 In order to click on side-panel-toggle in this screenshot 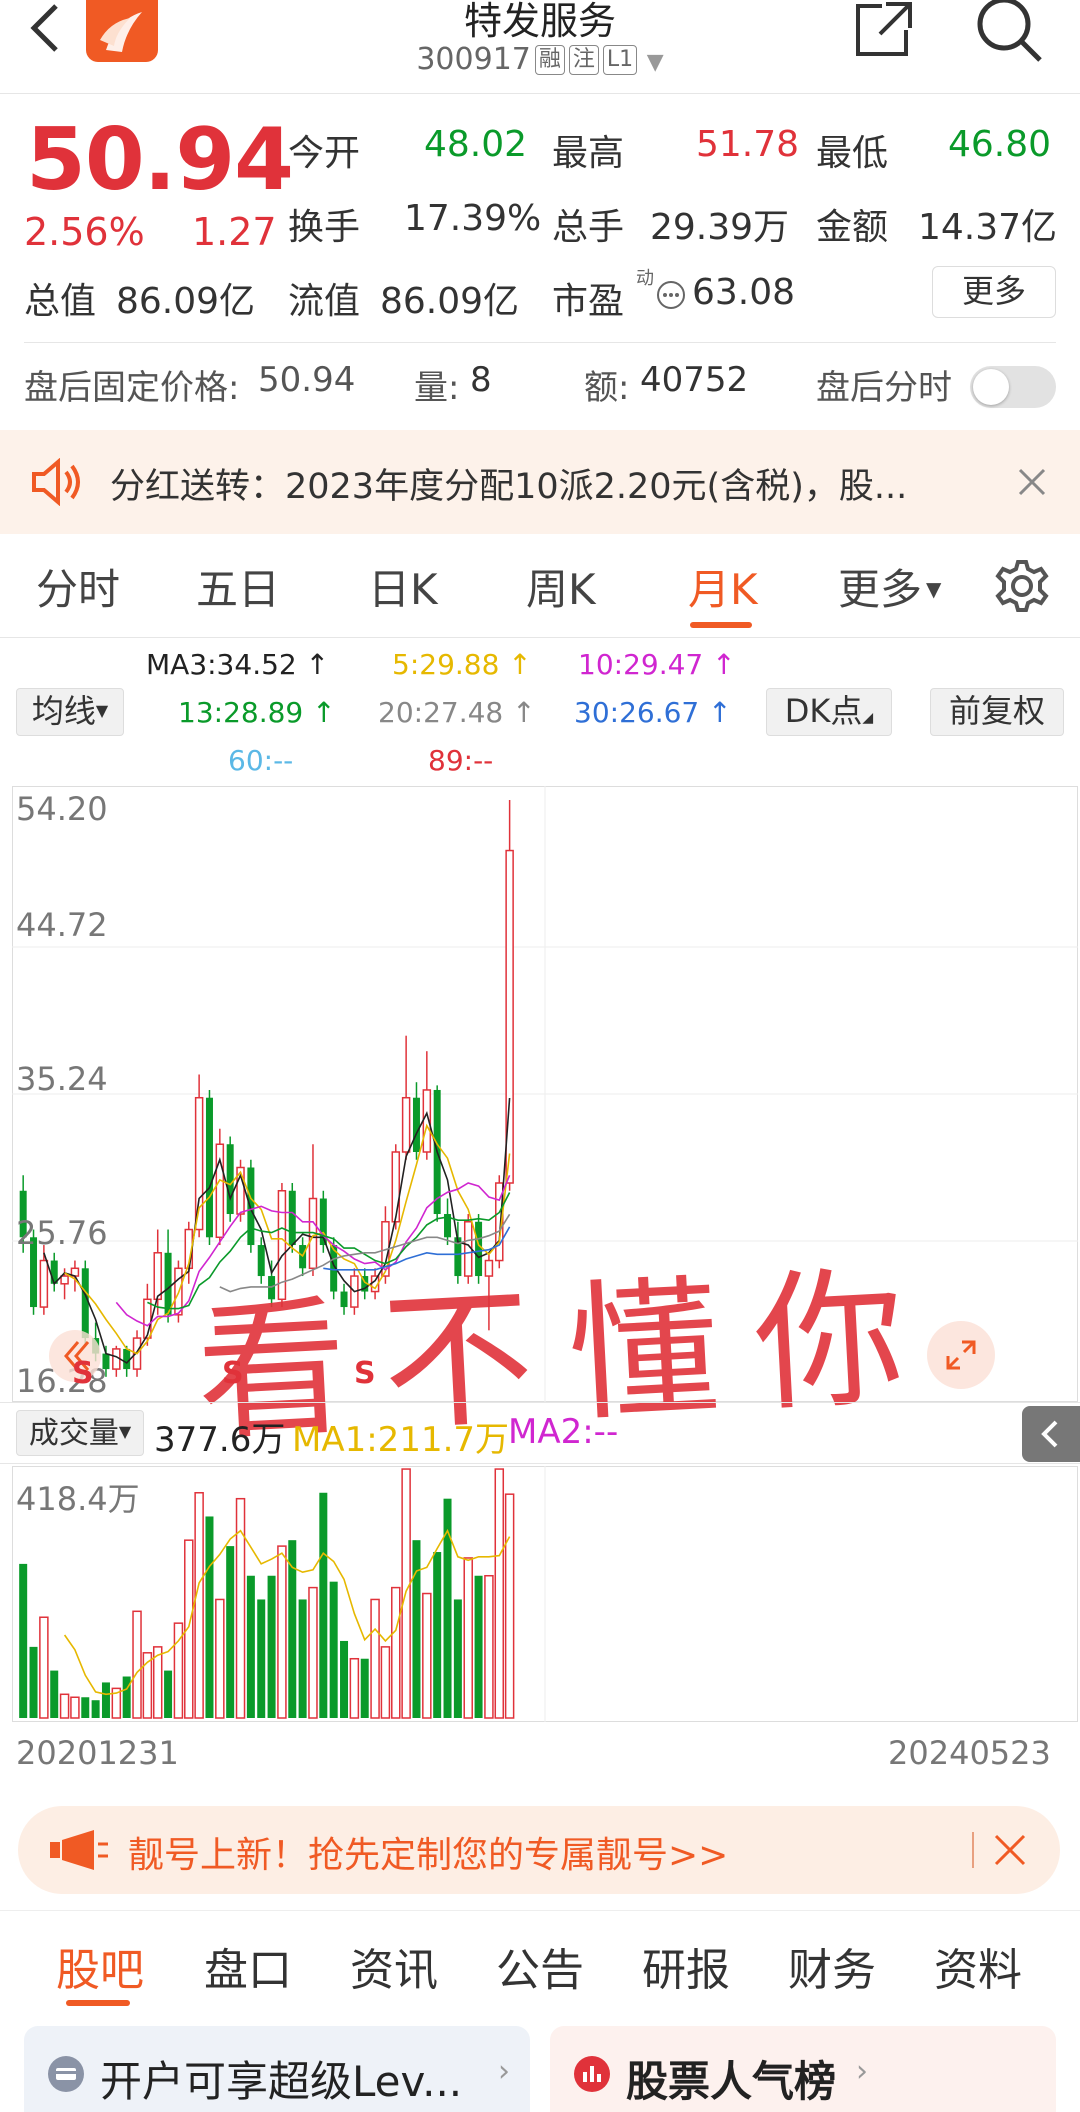, I will do `click(1051, 1434)`.